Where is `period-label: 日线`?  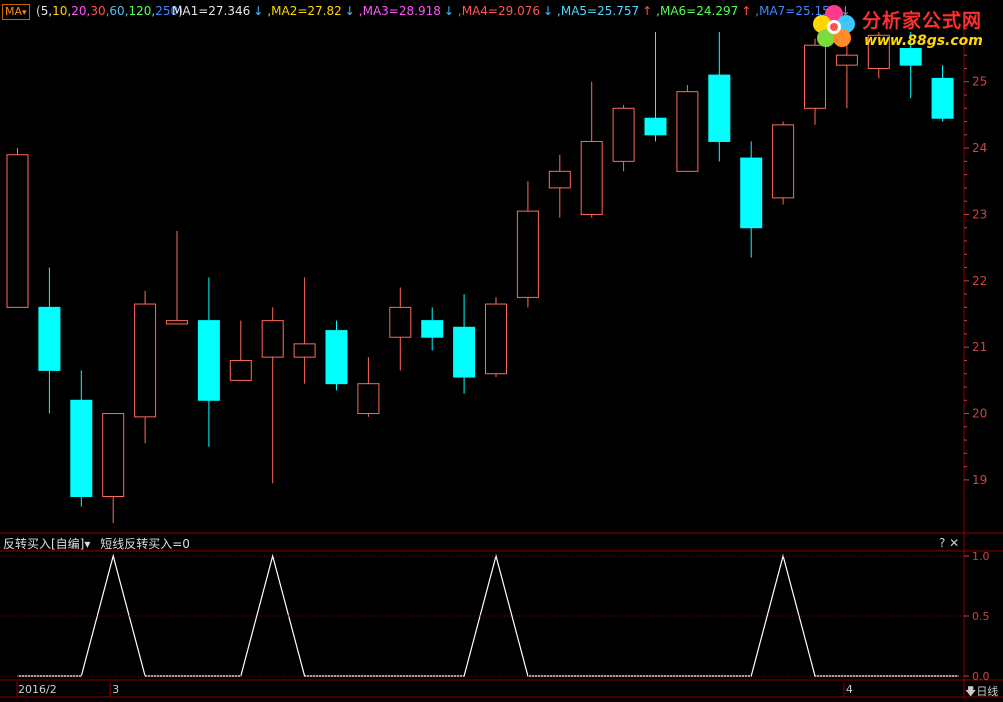
period-label: 日线 is located at coordinates (987, 691).